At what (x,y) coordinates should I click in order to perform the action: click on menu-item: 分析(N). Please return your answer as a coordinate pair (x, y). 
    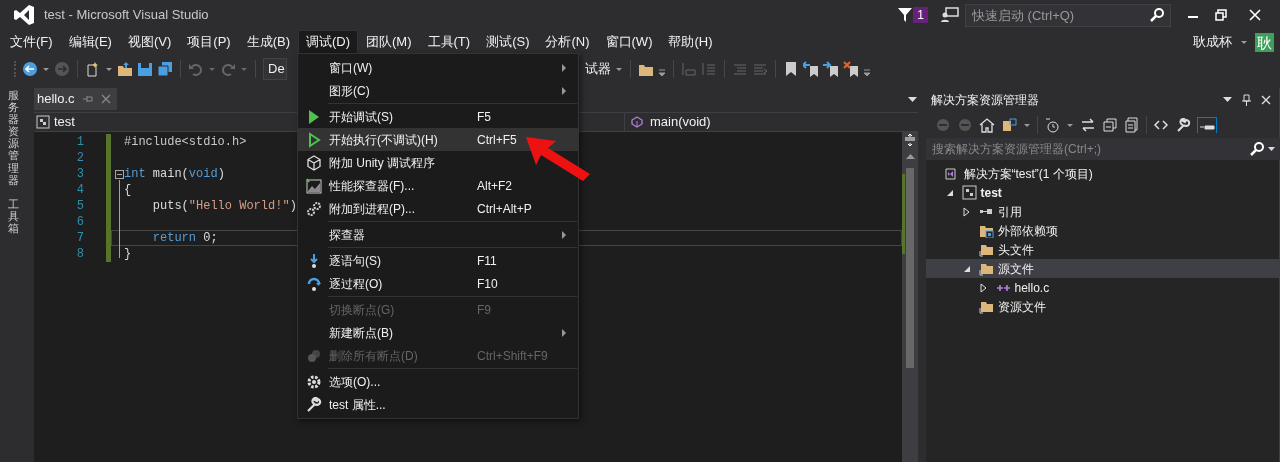
    Looking at the image, I should click on (567, 42).